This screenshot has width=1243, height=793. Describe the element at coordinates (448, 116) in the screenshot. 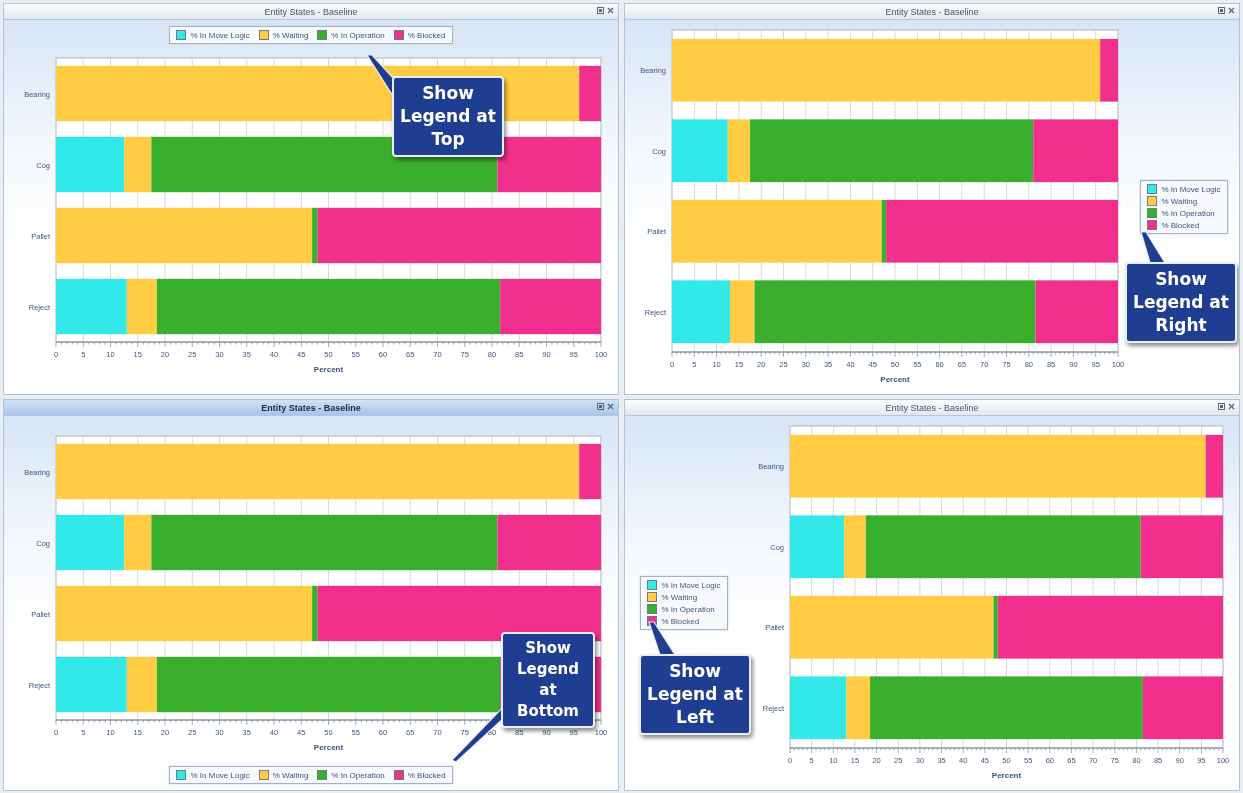

I see `callout: Show Legend at Top` at that location.